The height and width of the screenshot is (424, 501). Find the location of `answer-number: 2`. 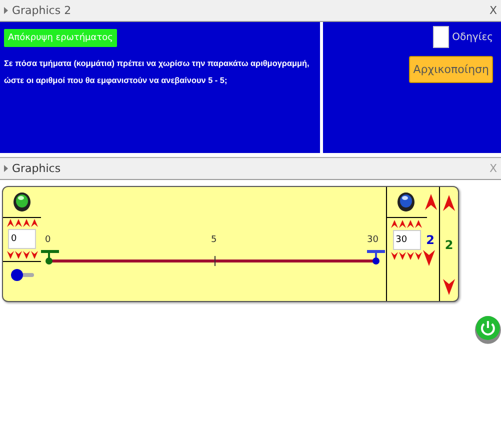

answer-number: 2 is located at coordinates (449, 245).